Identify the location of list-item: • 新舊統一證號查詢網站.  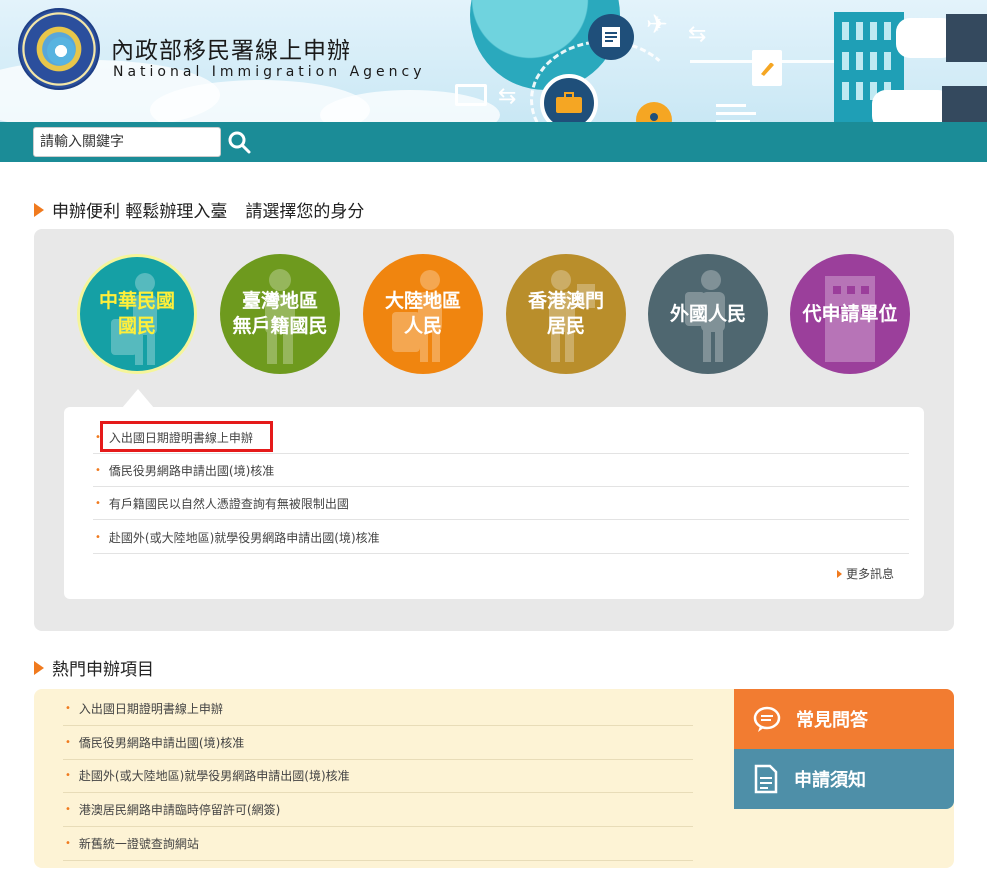
(378, 844).